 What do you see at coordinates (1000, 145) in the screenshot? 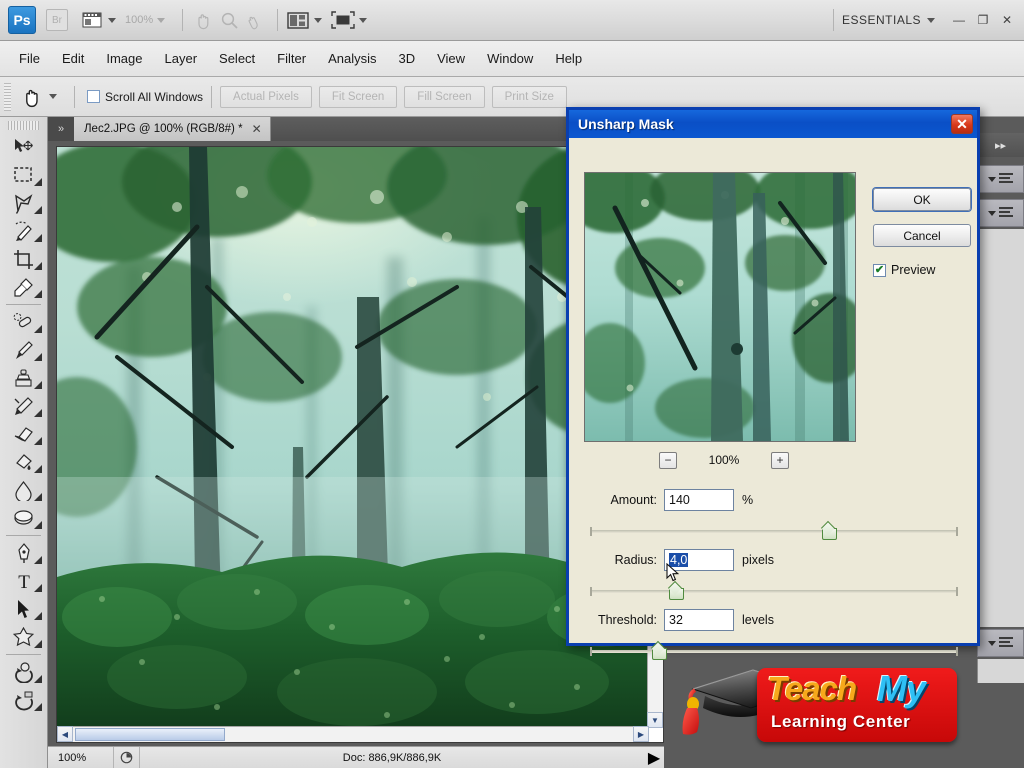
I see `panels-collapse-icon: ▸▸` at bounding box center [1000, 145].